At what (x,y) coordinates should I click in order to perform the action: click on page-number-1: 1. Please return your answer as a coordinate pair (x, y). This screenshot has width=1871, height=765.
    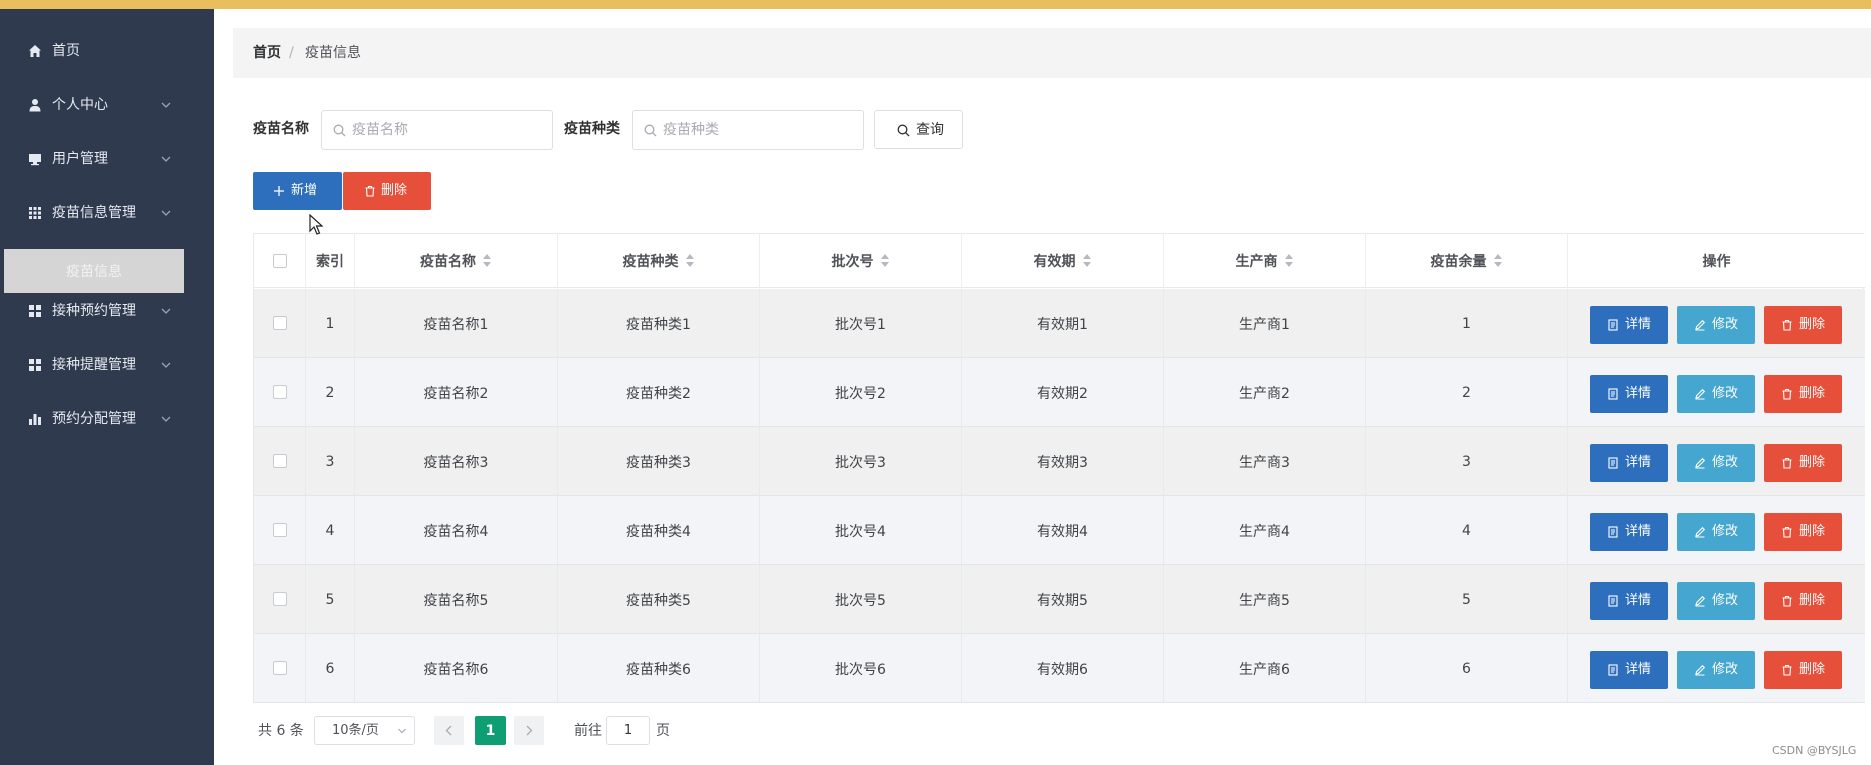
    Looking at the image, I should click on (490, 730).